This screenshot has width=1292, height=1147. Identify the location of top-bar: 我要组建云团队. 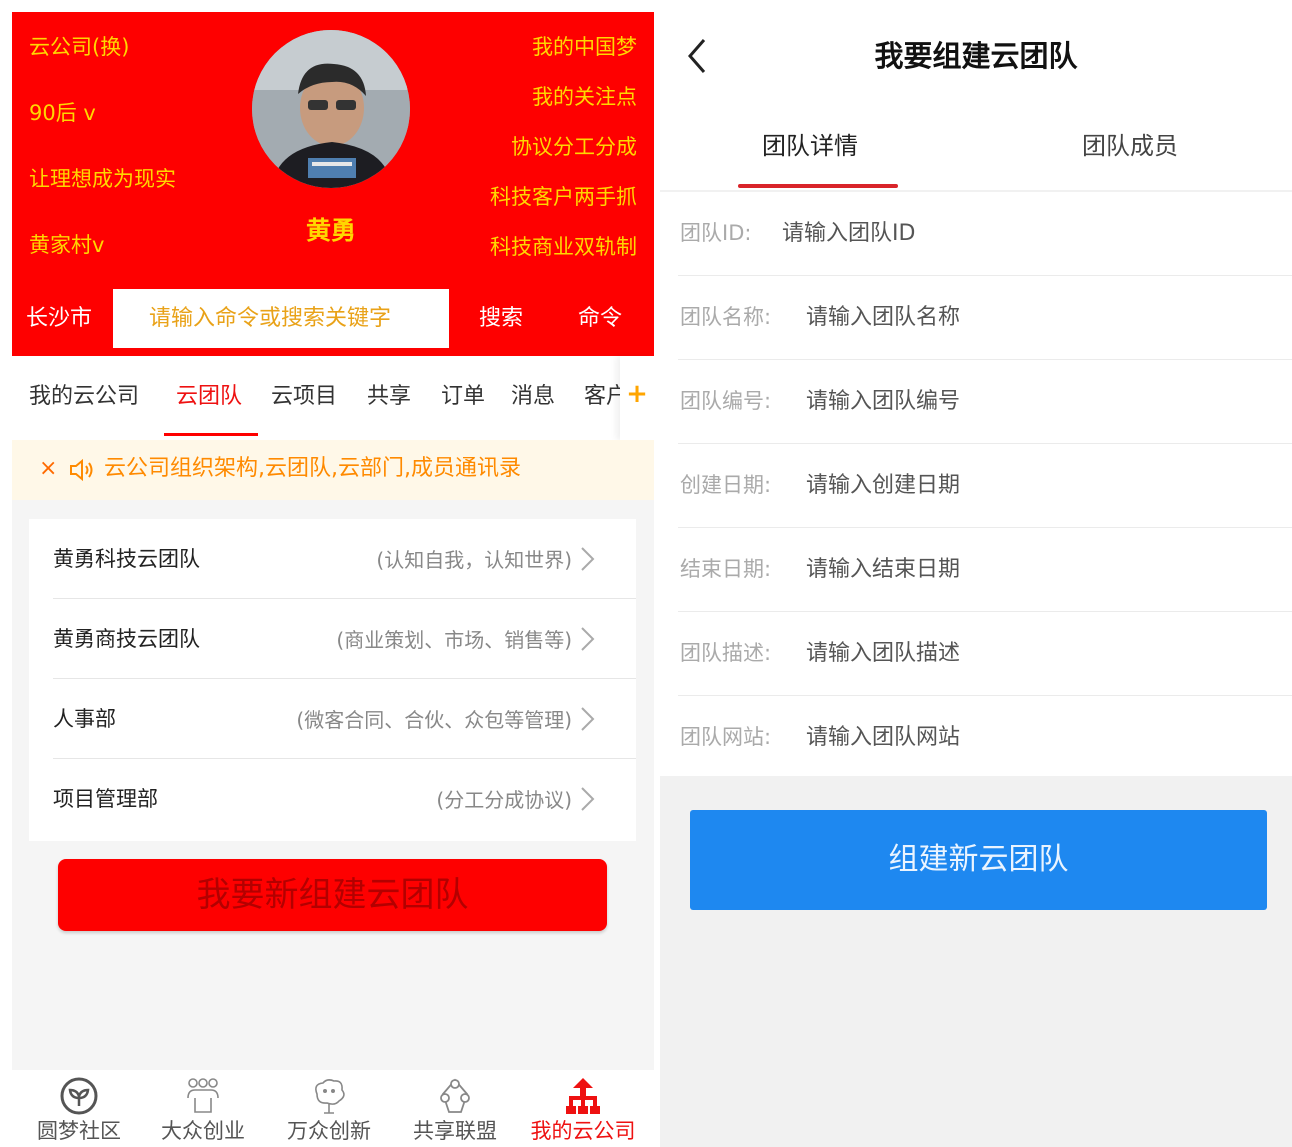
(976, 57).